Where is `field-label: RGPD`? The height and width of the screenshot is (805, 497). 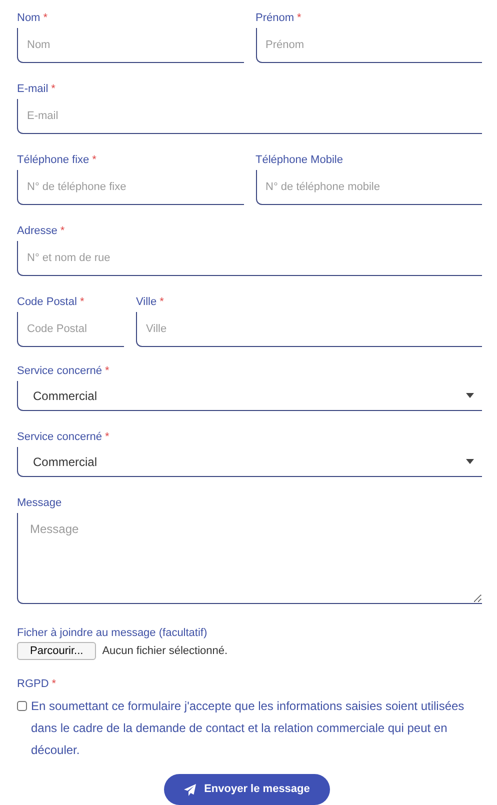
field-label: RGPD is located at coordinates (33, 684).